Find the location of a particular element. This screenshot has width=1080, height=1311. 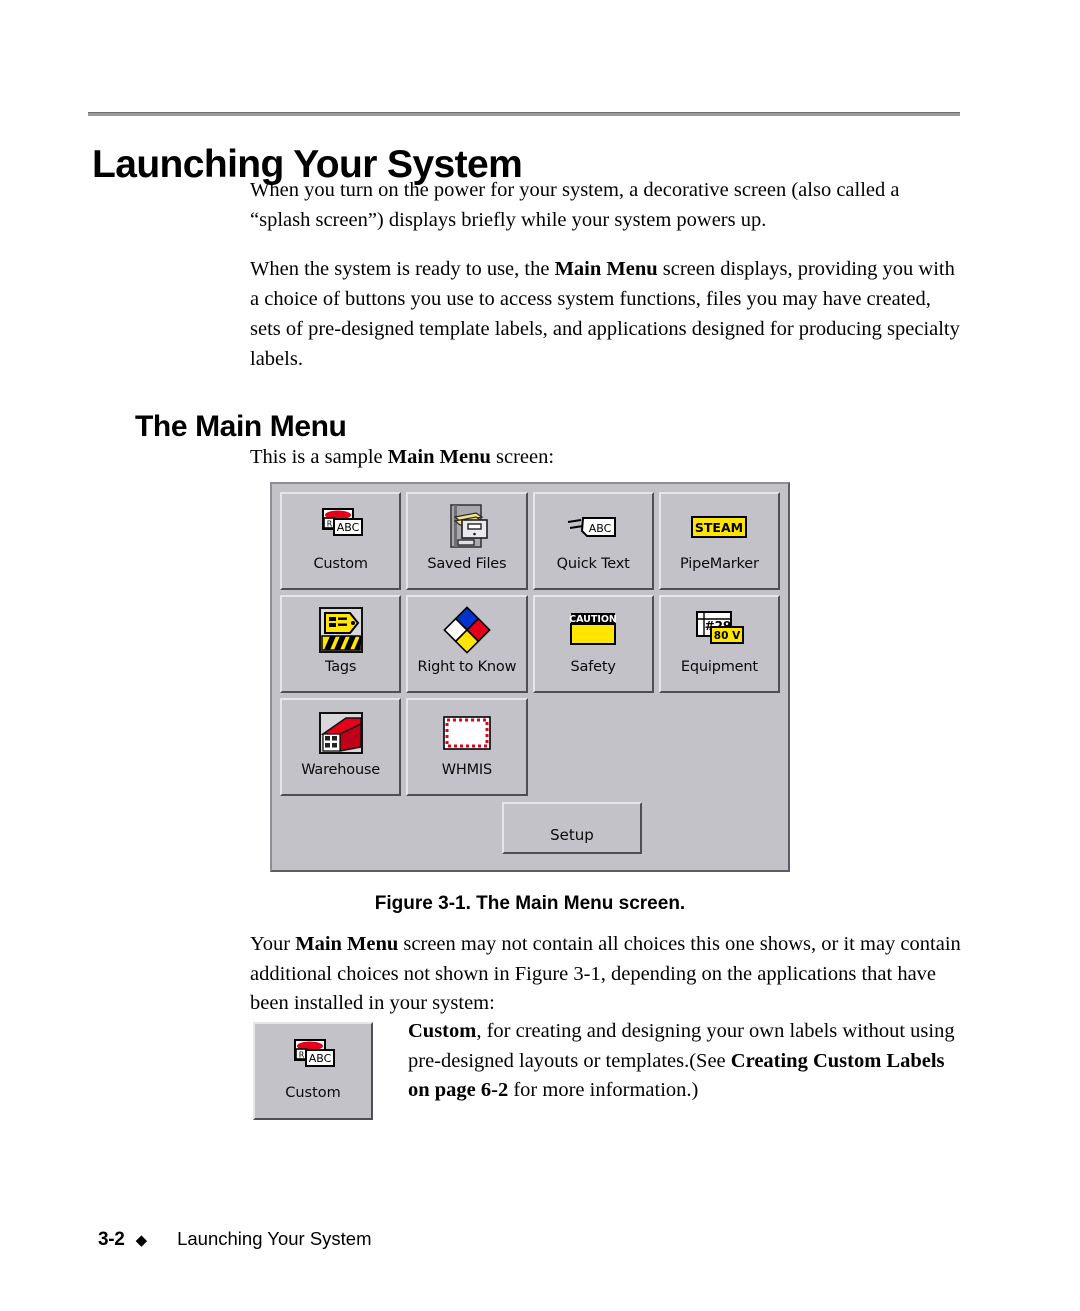

file-cabinet-icon is located at coordinates (467, 527).